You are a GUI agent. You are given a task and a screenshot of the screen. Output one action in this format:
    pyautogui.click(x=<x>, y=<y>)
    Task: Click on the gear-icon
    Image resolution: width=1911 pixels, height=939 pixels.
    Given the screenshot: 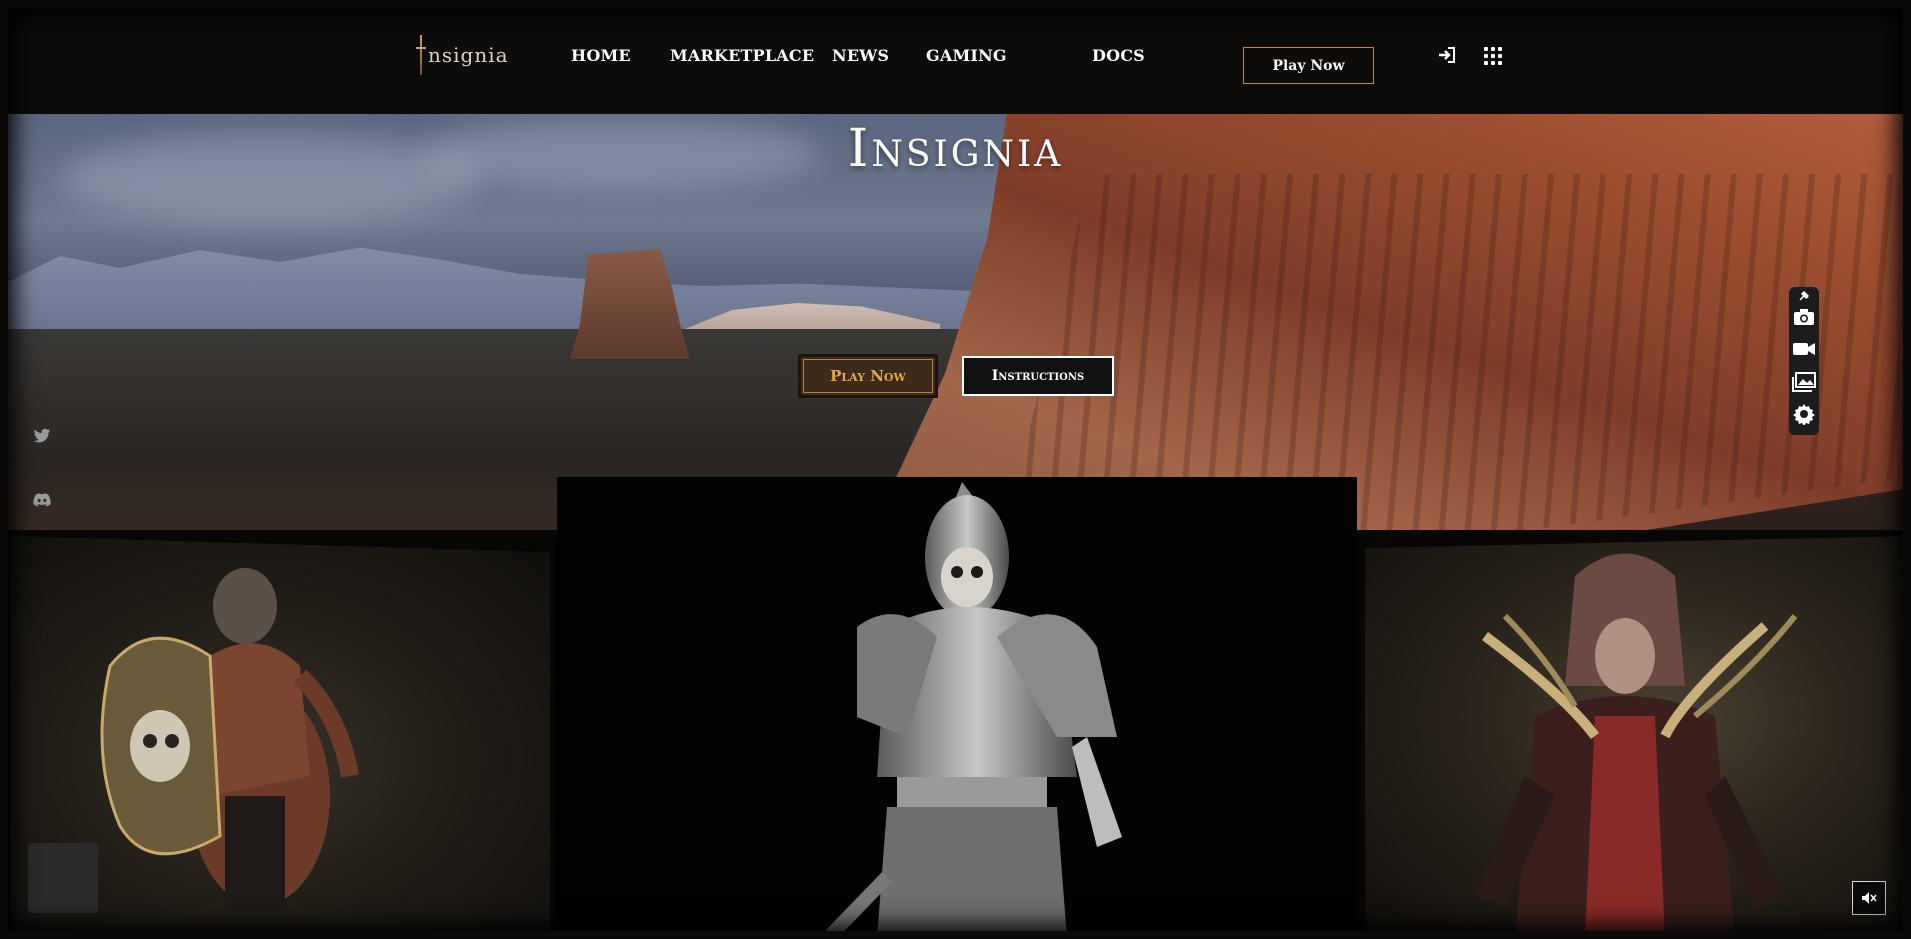 What is the action you would take?
    pyautogui.click(x=1804, y=415)
    